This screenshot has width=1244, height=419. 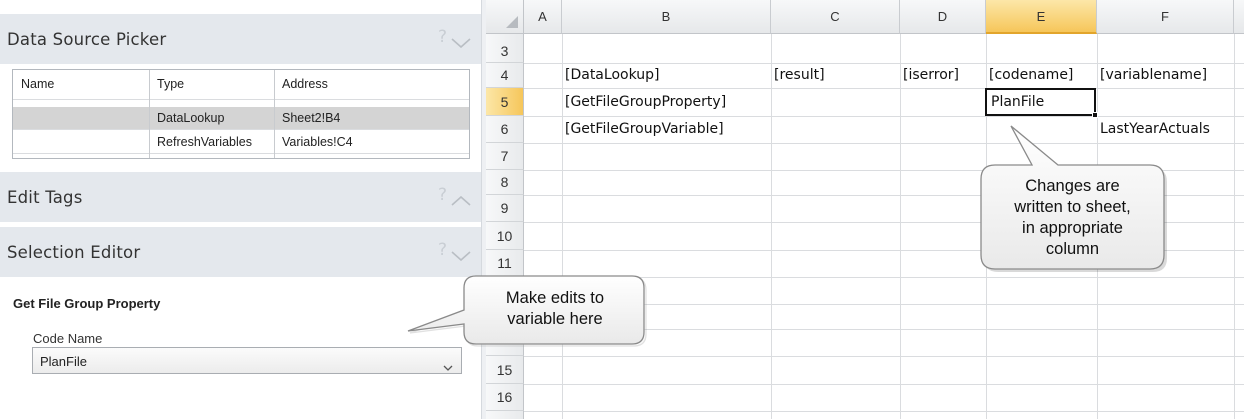 What do you see at coordinates (74, 252) in the screenshot?
I see `selection-editor-title: Selection Editor` at bounding box center [74, 252].